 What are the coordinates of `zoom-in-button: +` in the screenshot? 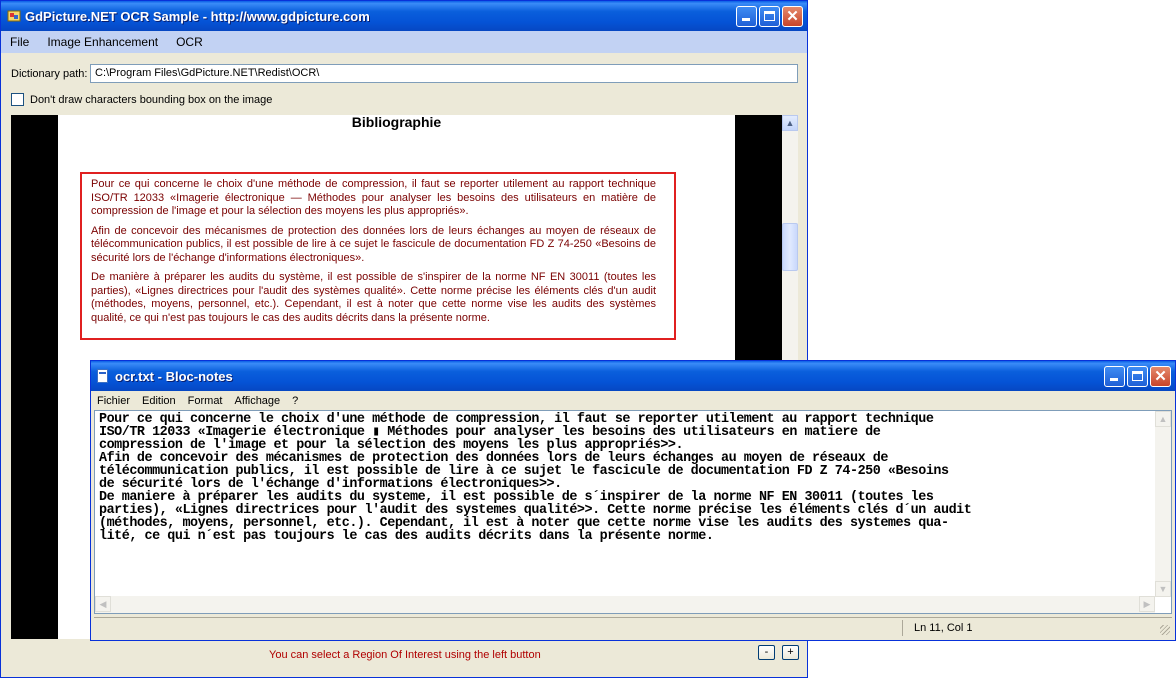 It's located at (790, 652).